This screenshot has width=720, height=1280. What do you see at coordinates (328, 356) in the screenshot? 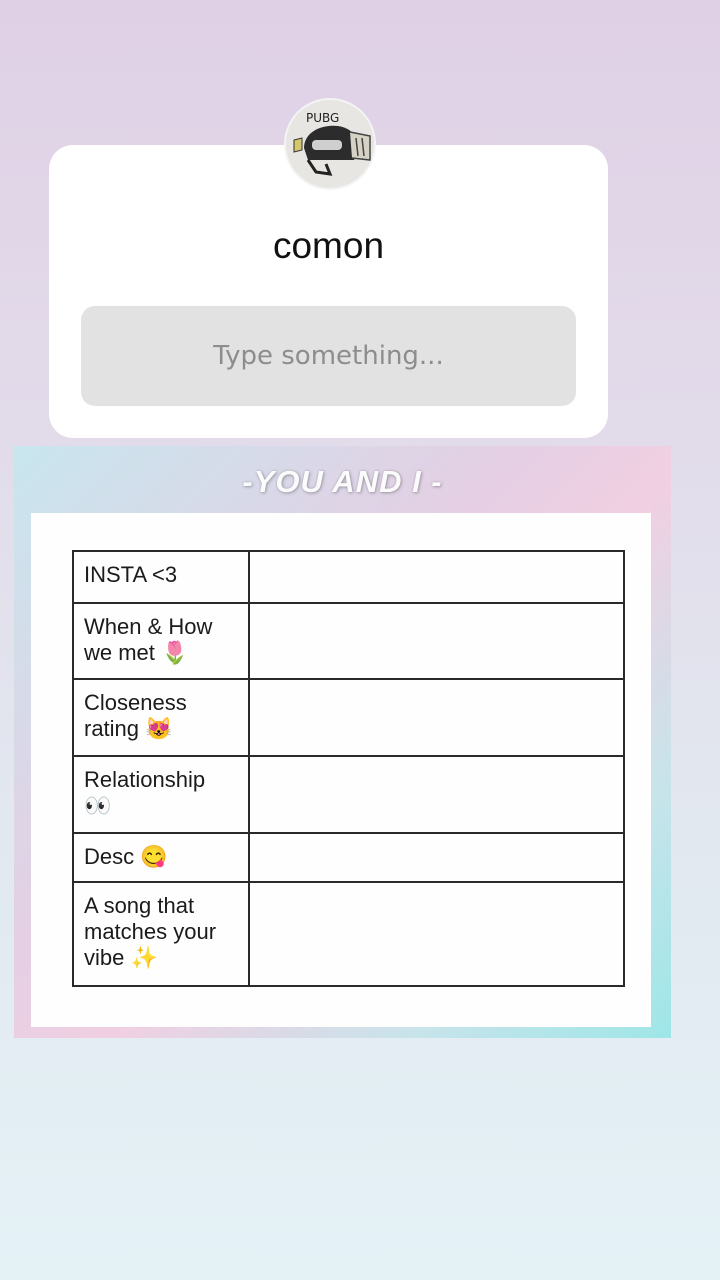
I see `answer-input` at bounding box center [328, 356].